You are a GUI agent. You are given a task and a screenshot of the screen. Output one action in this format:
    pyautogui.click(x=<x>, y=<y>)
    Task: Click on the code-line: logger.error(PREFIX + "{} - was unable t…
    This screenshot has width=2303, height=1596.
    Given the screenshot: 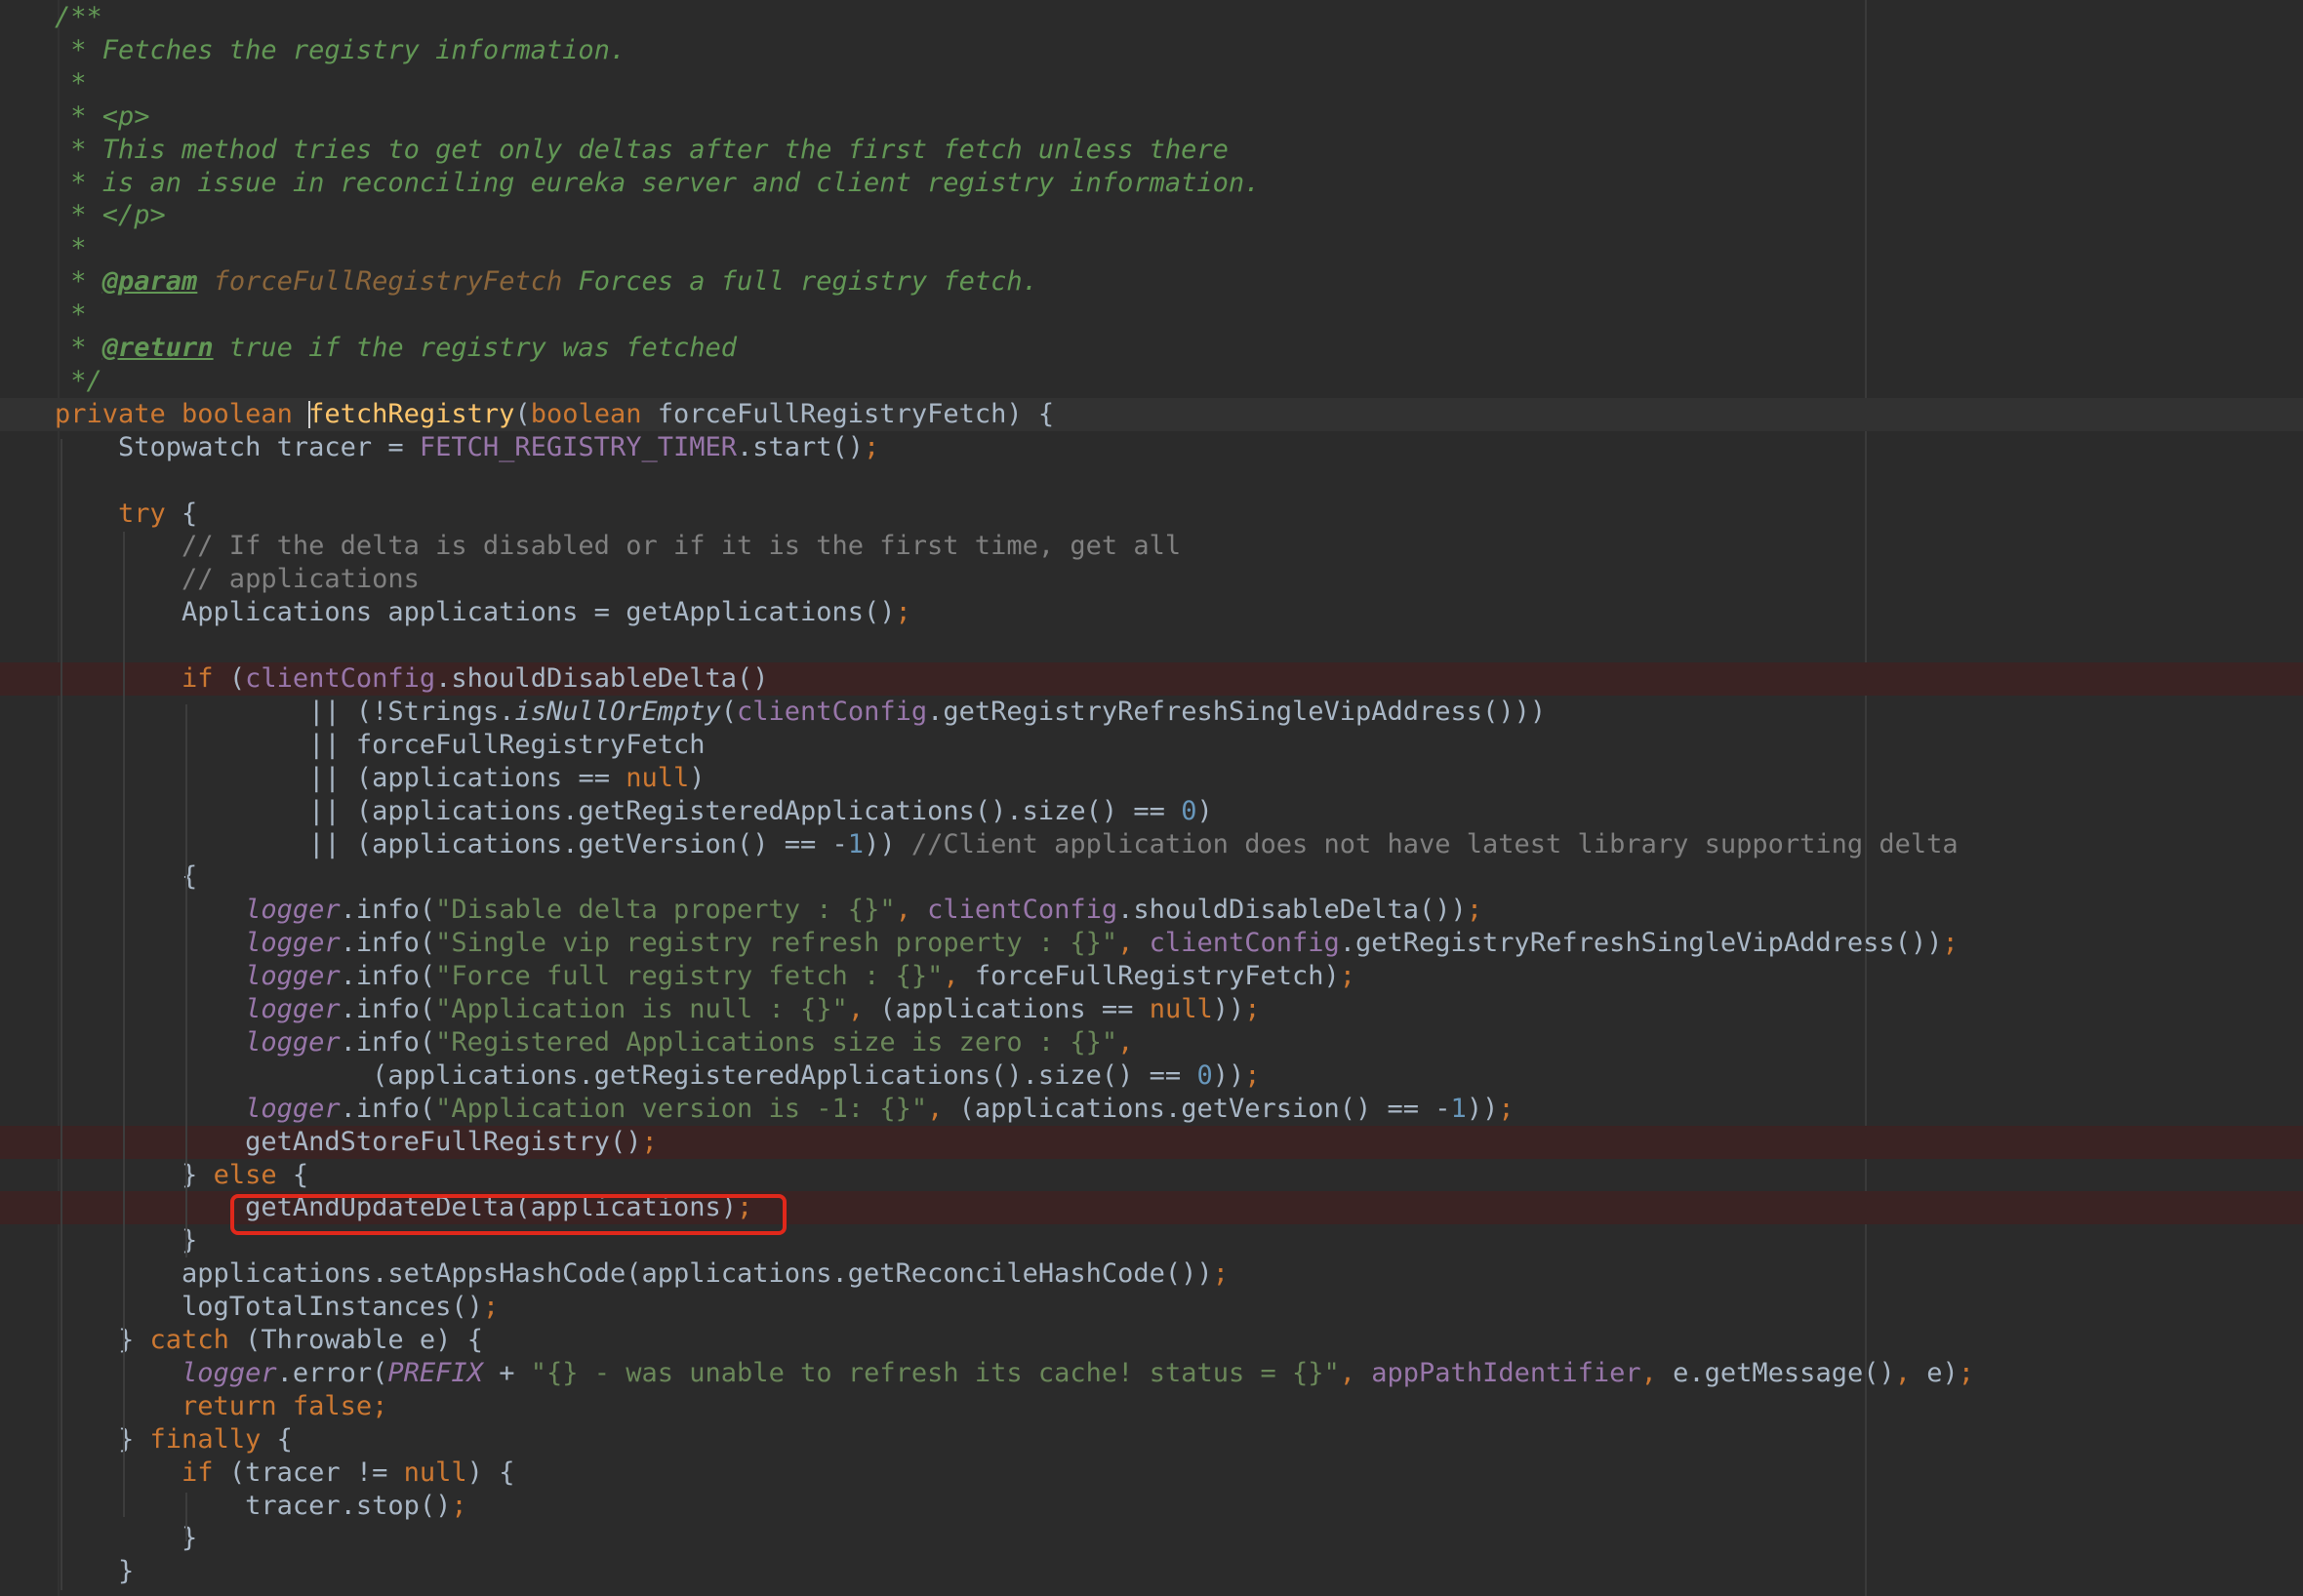 What is the action you would take?
    pyautogui.click(x=1151, y=1374)
    